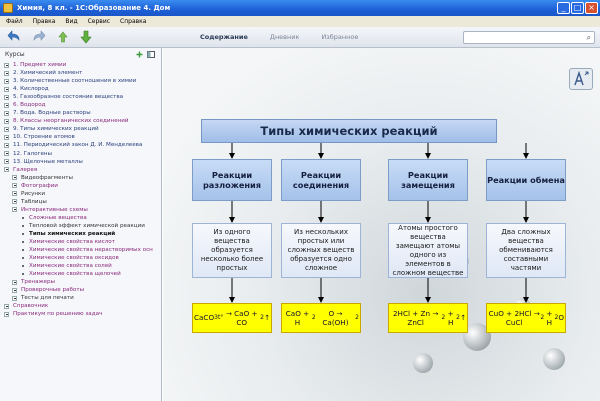 The width and height of the screenshot is (600, 401). What do you see at coordinates (80, 105) in the screenshot?
I see `sidebar-item: 6. Водород` at bounding box center [80, 105].